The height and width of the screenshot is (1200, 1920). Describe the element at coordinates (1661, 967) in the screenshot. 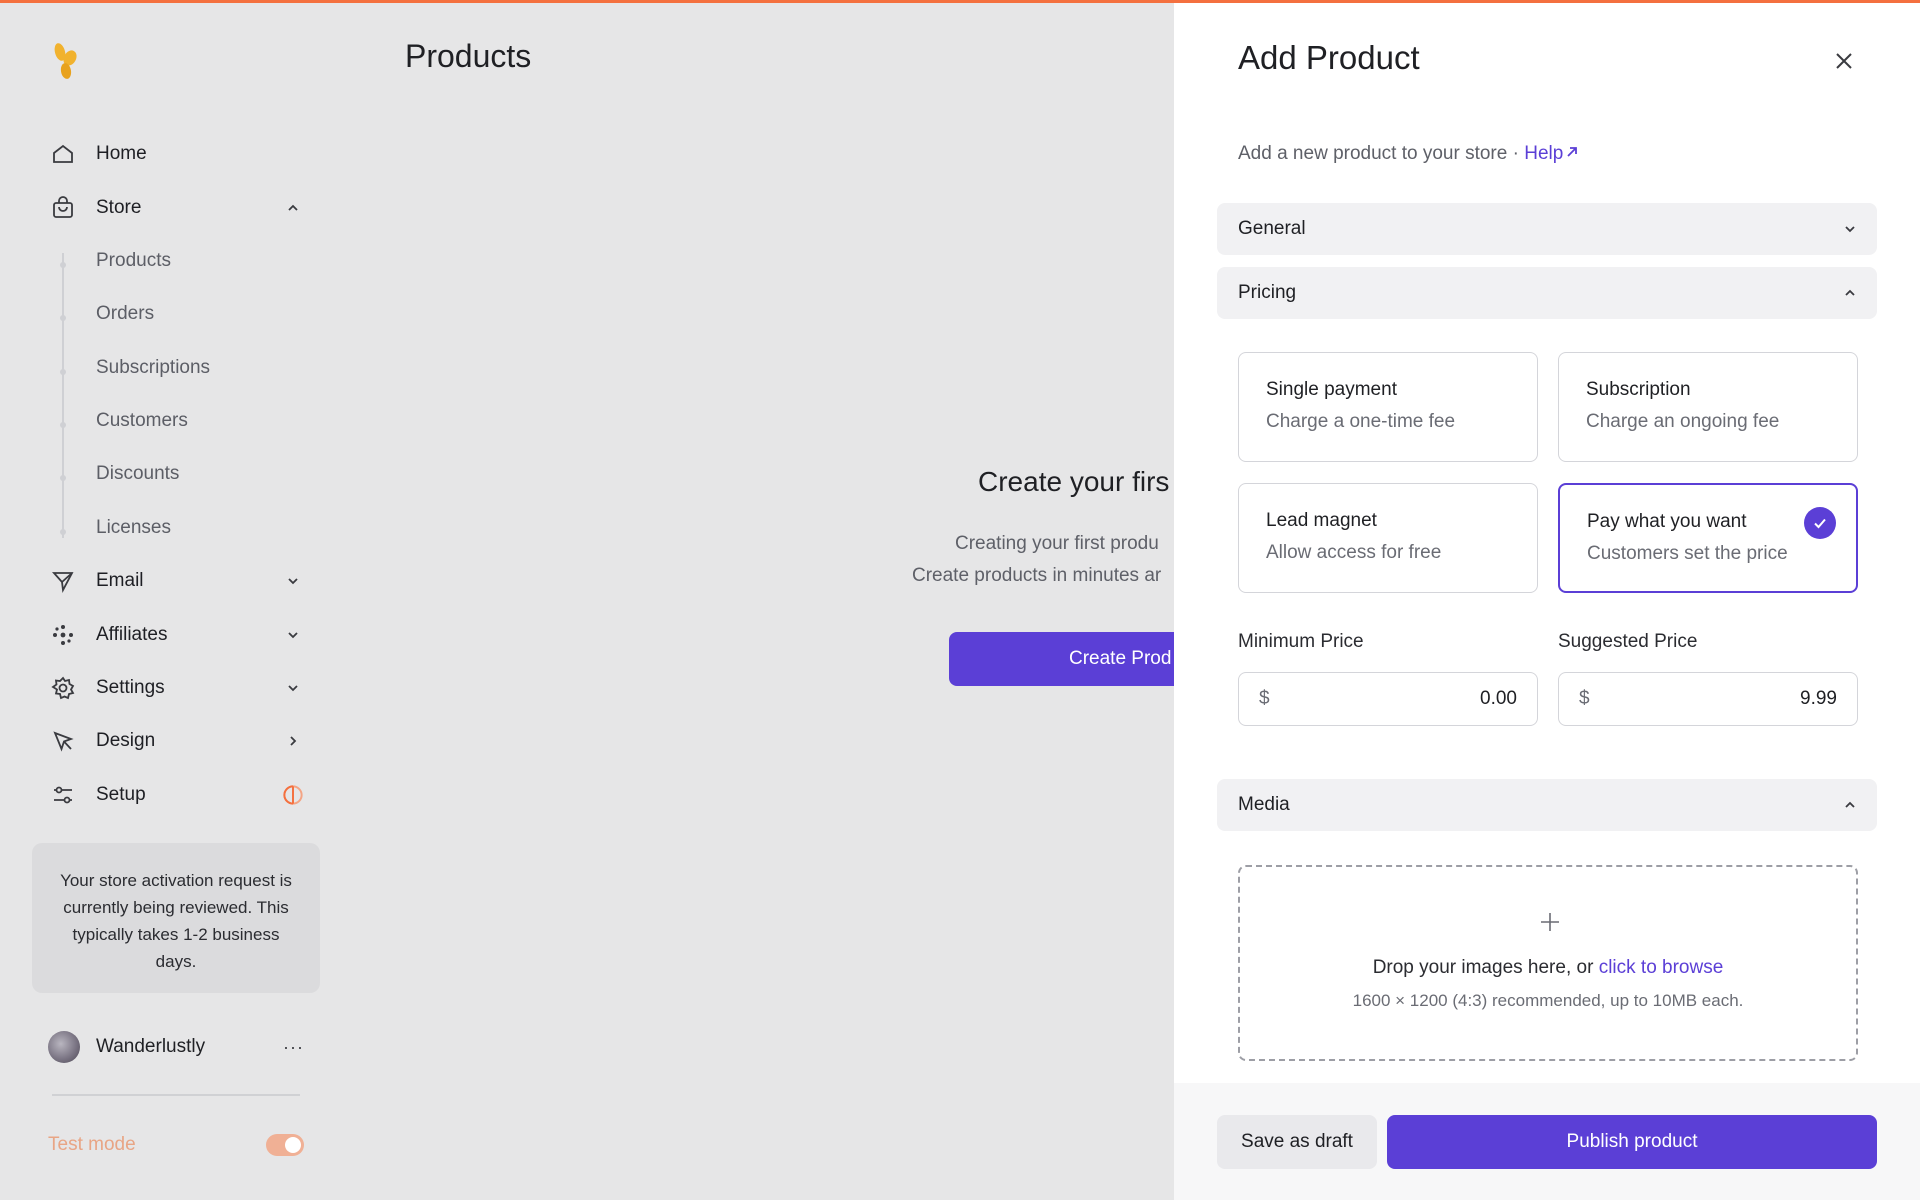

I see `browse-link: click to browse` at that location.